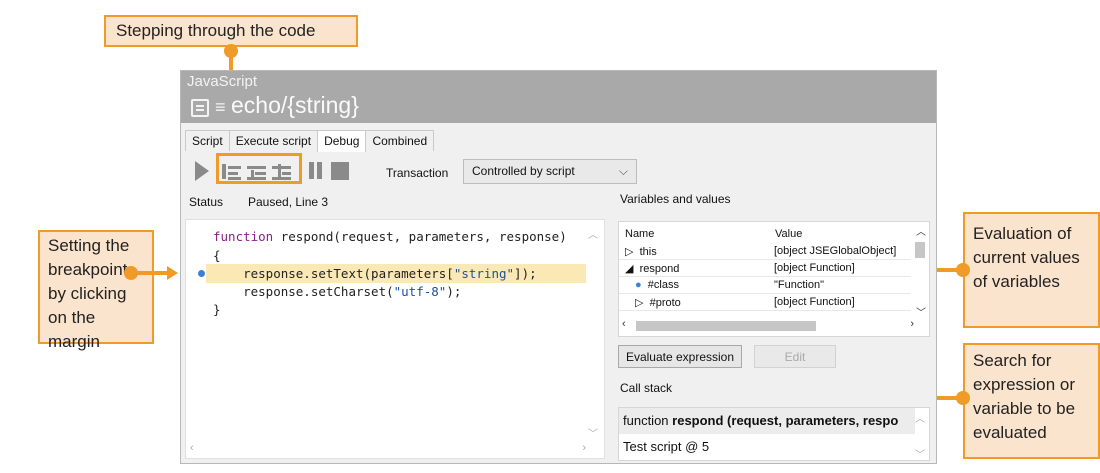  I want to click on row-name-cell: ● #class, so click(657, 285).